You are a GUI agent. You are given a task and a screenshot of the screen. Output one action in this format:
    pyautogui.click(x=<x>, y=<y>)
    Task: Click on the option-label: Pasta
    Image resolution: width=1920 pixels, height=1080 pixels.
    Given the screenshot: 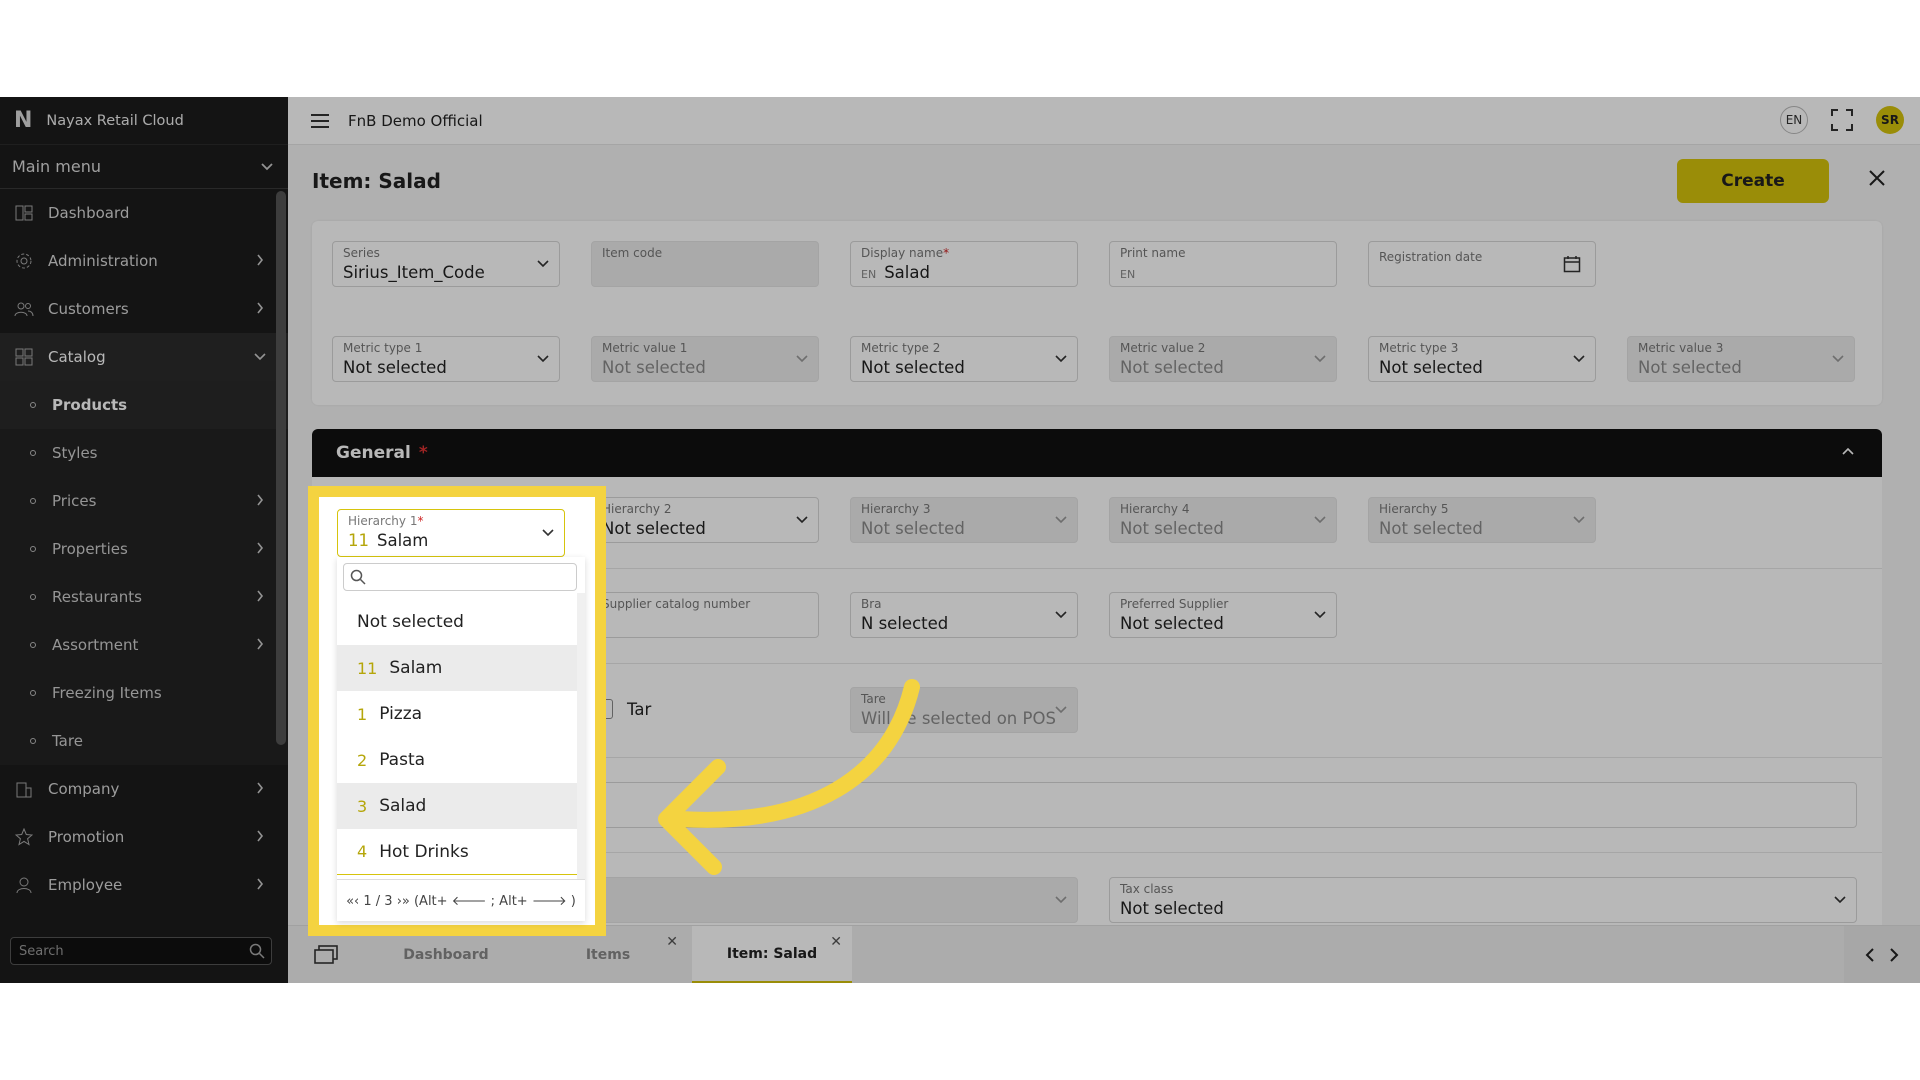 What is the action you would take?
    pyautogui.click(x=402, y=760)
    